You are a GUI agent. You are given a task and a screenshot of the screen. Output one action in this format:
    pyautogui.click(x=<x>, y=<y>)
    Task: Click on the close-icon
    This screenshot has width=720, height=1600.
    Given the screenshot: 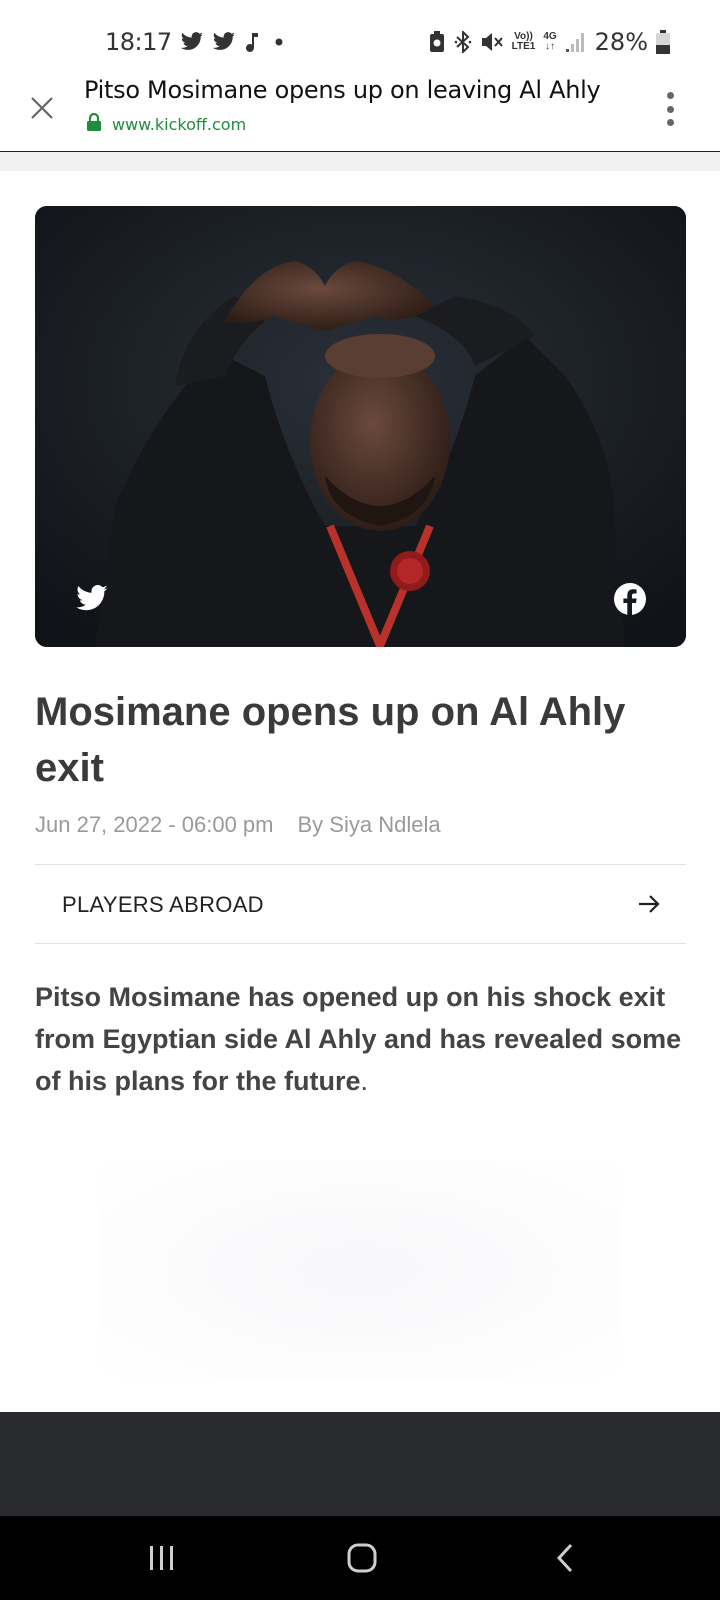 What is the action you would take?
    pyautogui.click(x=42, y=108)
    